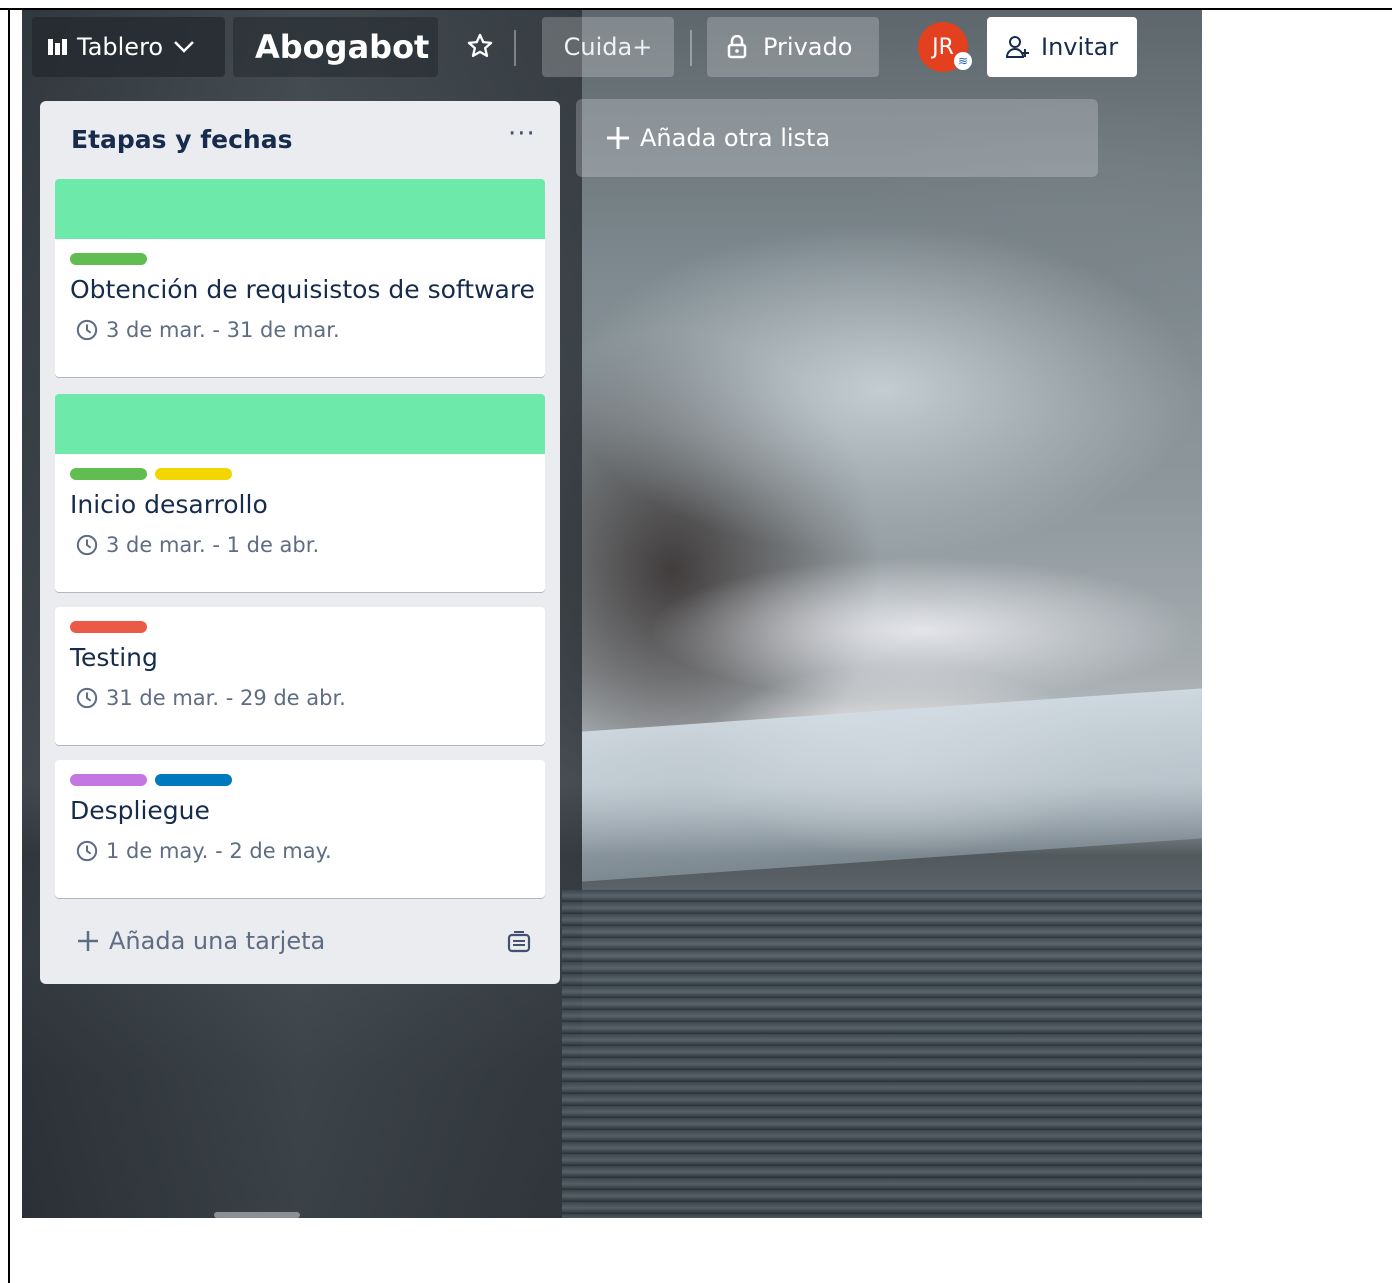 The width and height of the screenshot is (1392, 1283). What do you see at coordinates (608, 47) in the screenshot?
I see `workspace-button: Cuida+` at bounding box center [608, 47].